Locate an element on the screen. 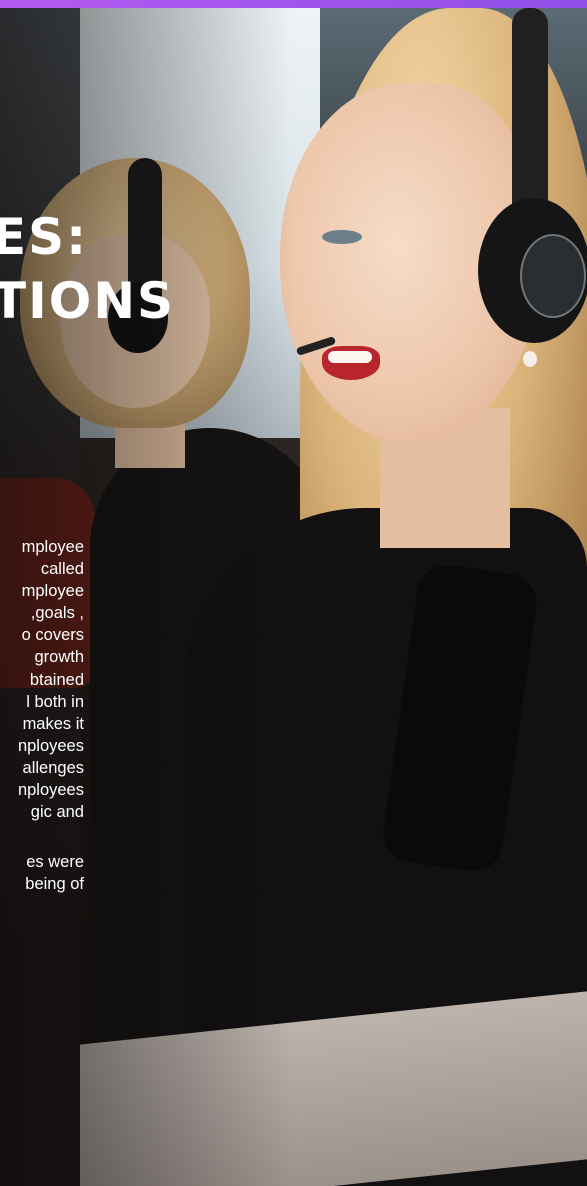  text-line: allenges is located at coordinates (53, 767).